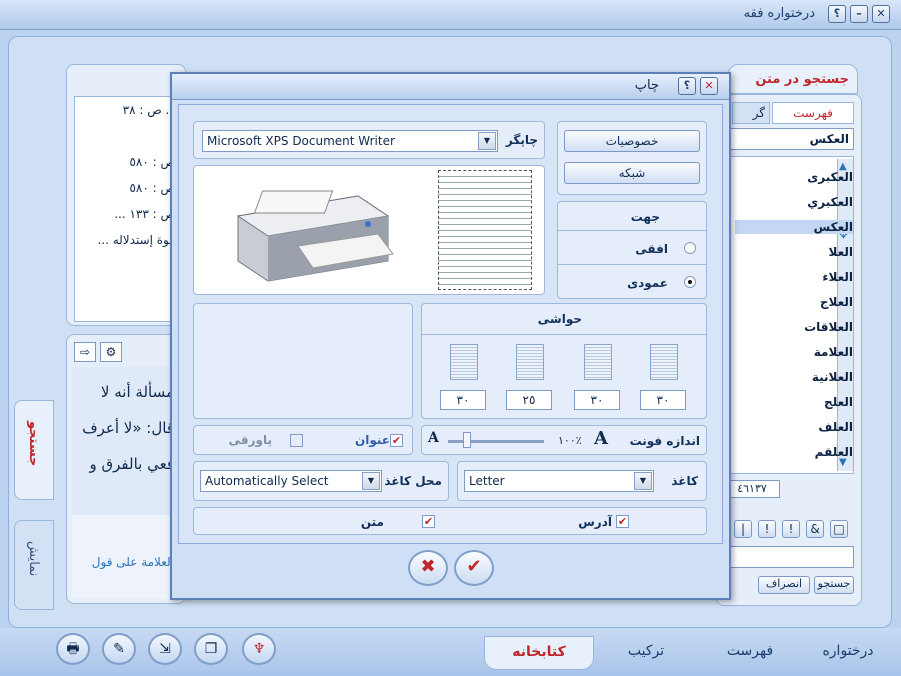  Describe the element at coordinates (709, 86) in the screenshot. I see `dialog-close-button: ✕` at that location.